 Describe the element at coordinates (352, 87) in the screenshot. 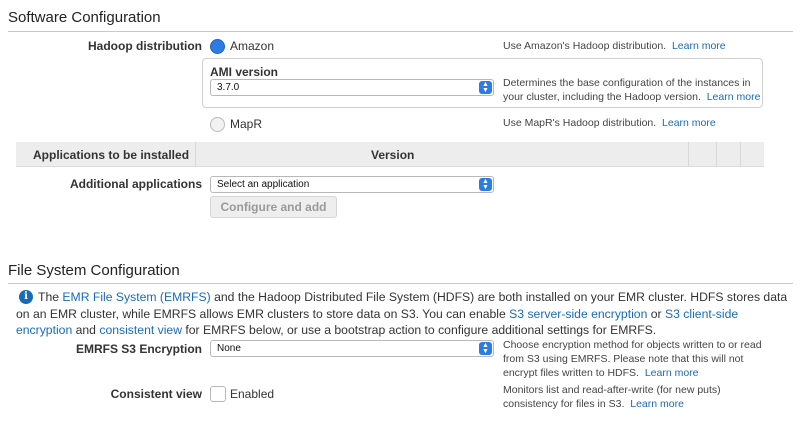

I see `ami-version-select: 3.7.0 ▲ ▼` at that location.